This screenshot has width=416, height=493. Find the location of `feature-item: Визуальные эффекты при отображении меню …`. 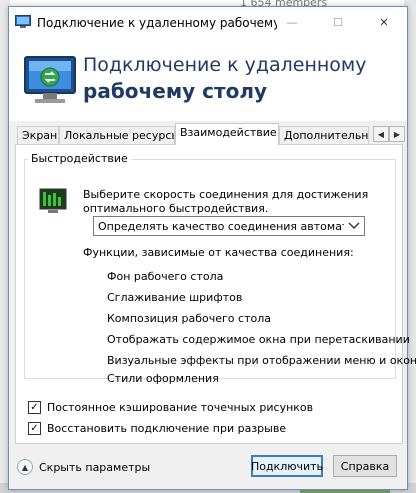

feature-item: Визуальные эффекты при отображении меню … is located at coordinates (261, 360).